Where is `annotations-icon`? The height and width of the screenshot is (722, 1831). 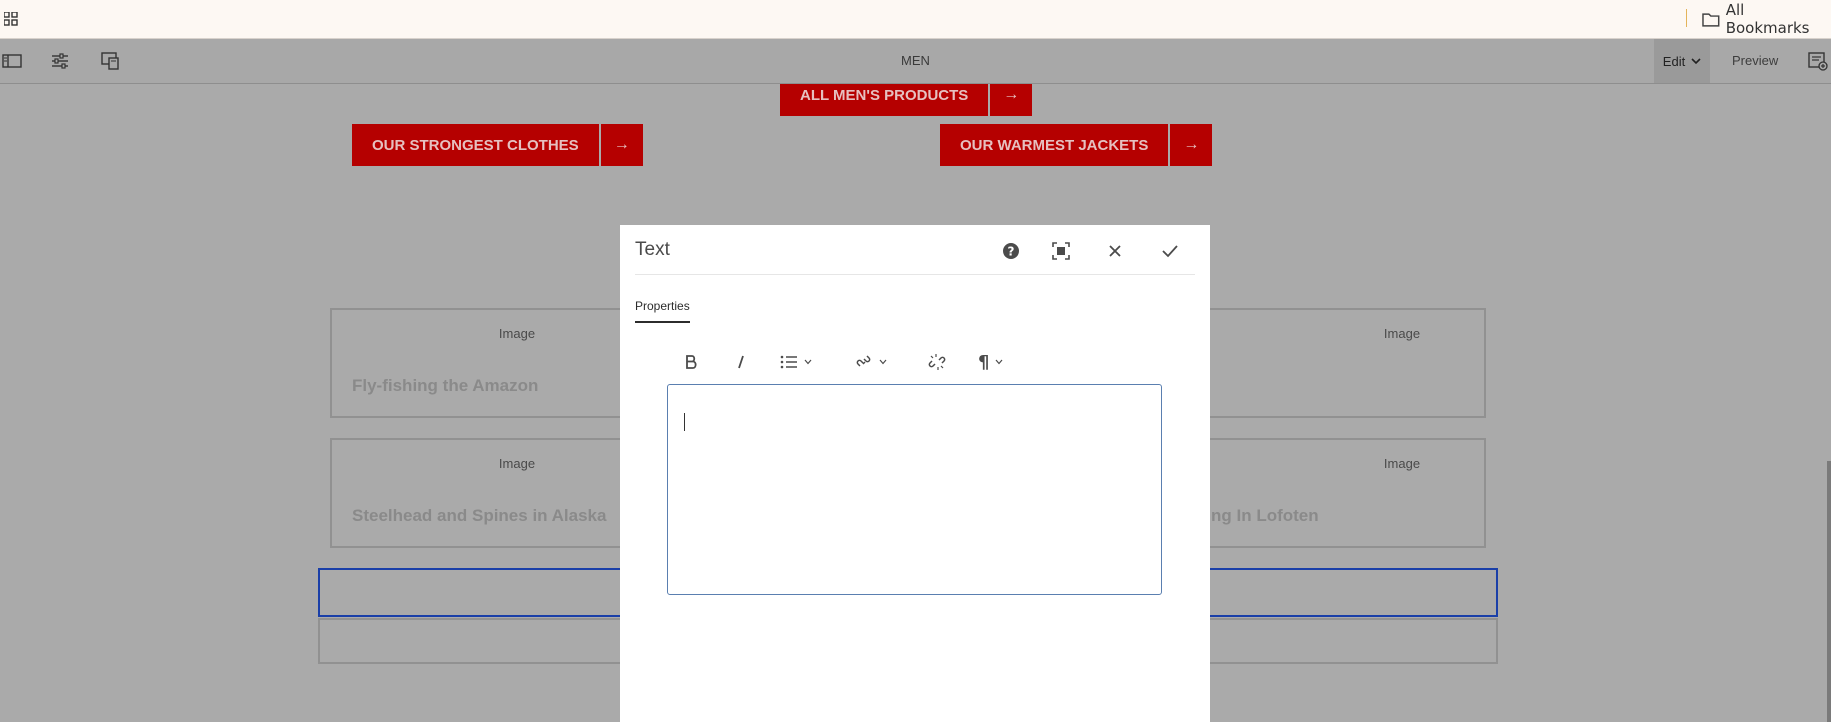 annotations-icon is located at coordinates (1818, 61).